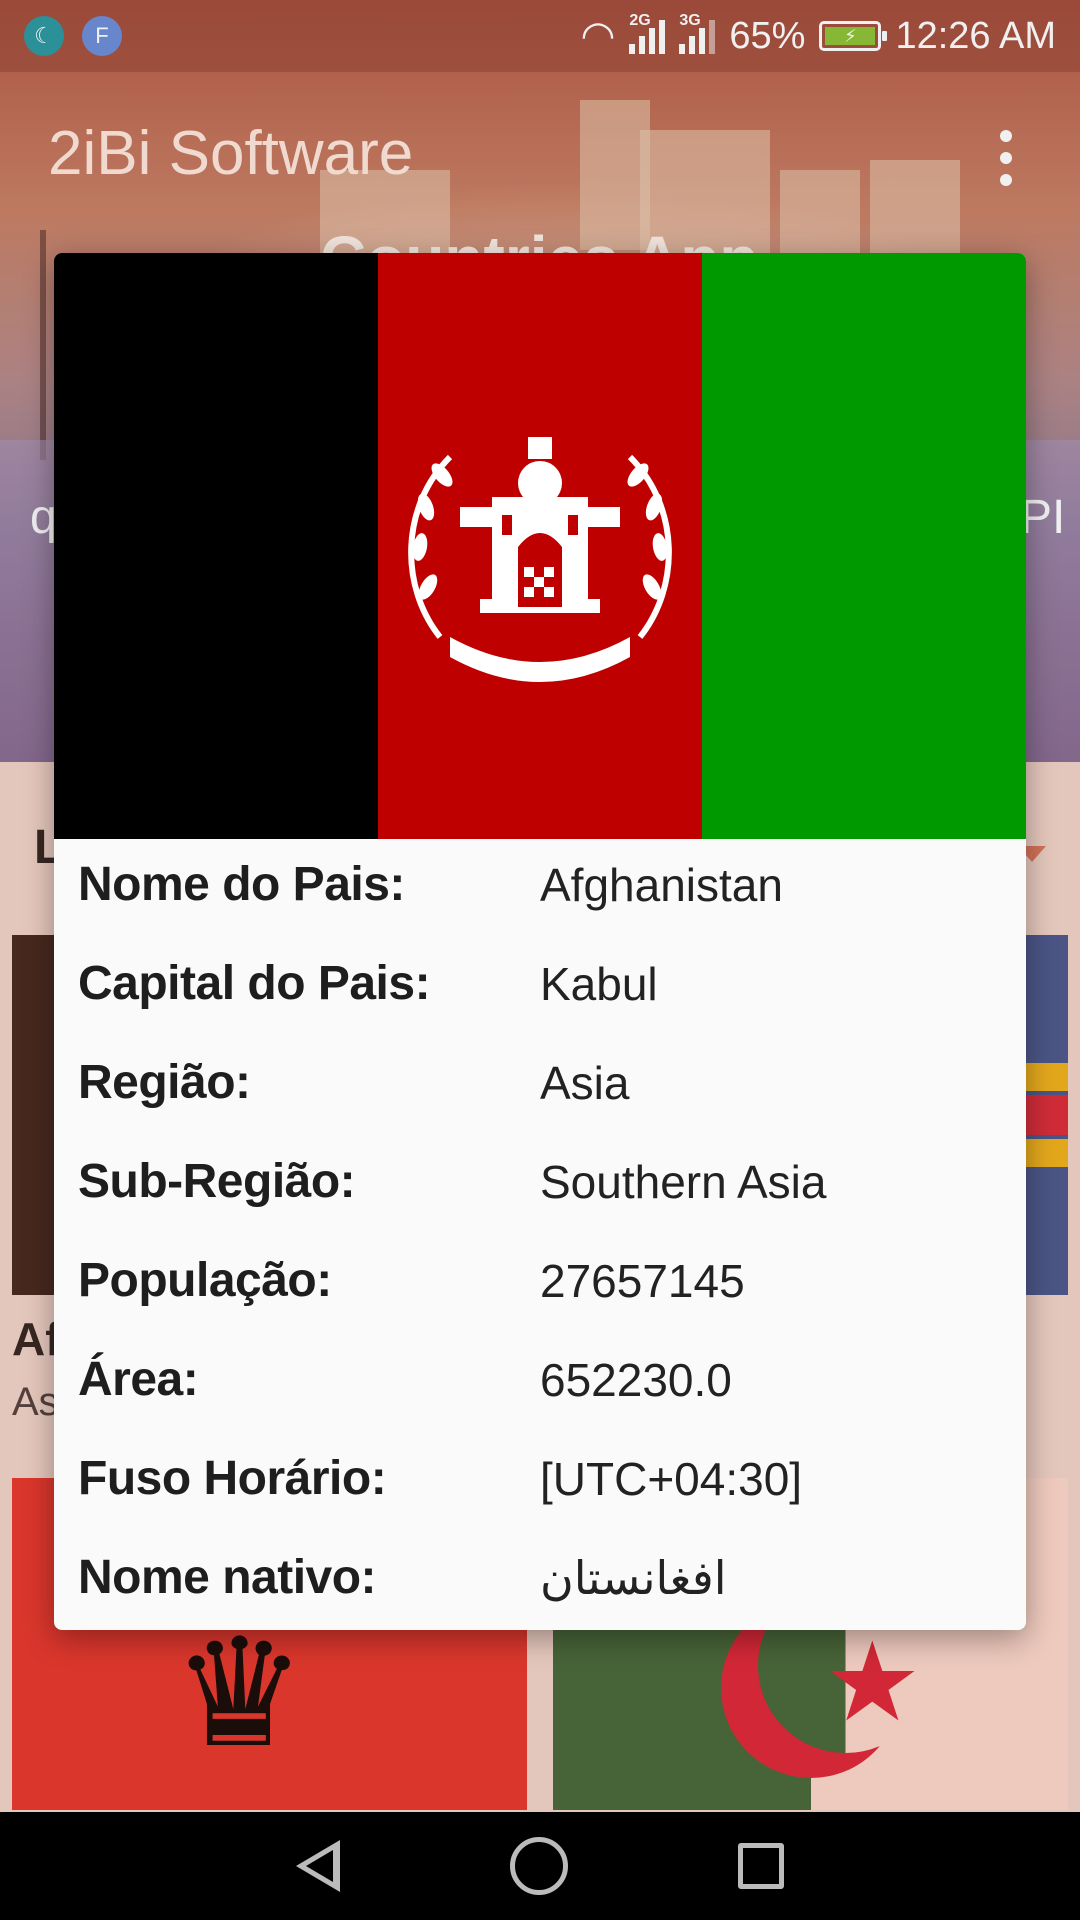 This screenshot has width=1080, height=1920. Describe the element at coordinates (318, 1866) in the screenshot. I see `back-icon` at that location.